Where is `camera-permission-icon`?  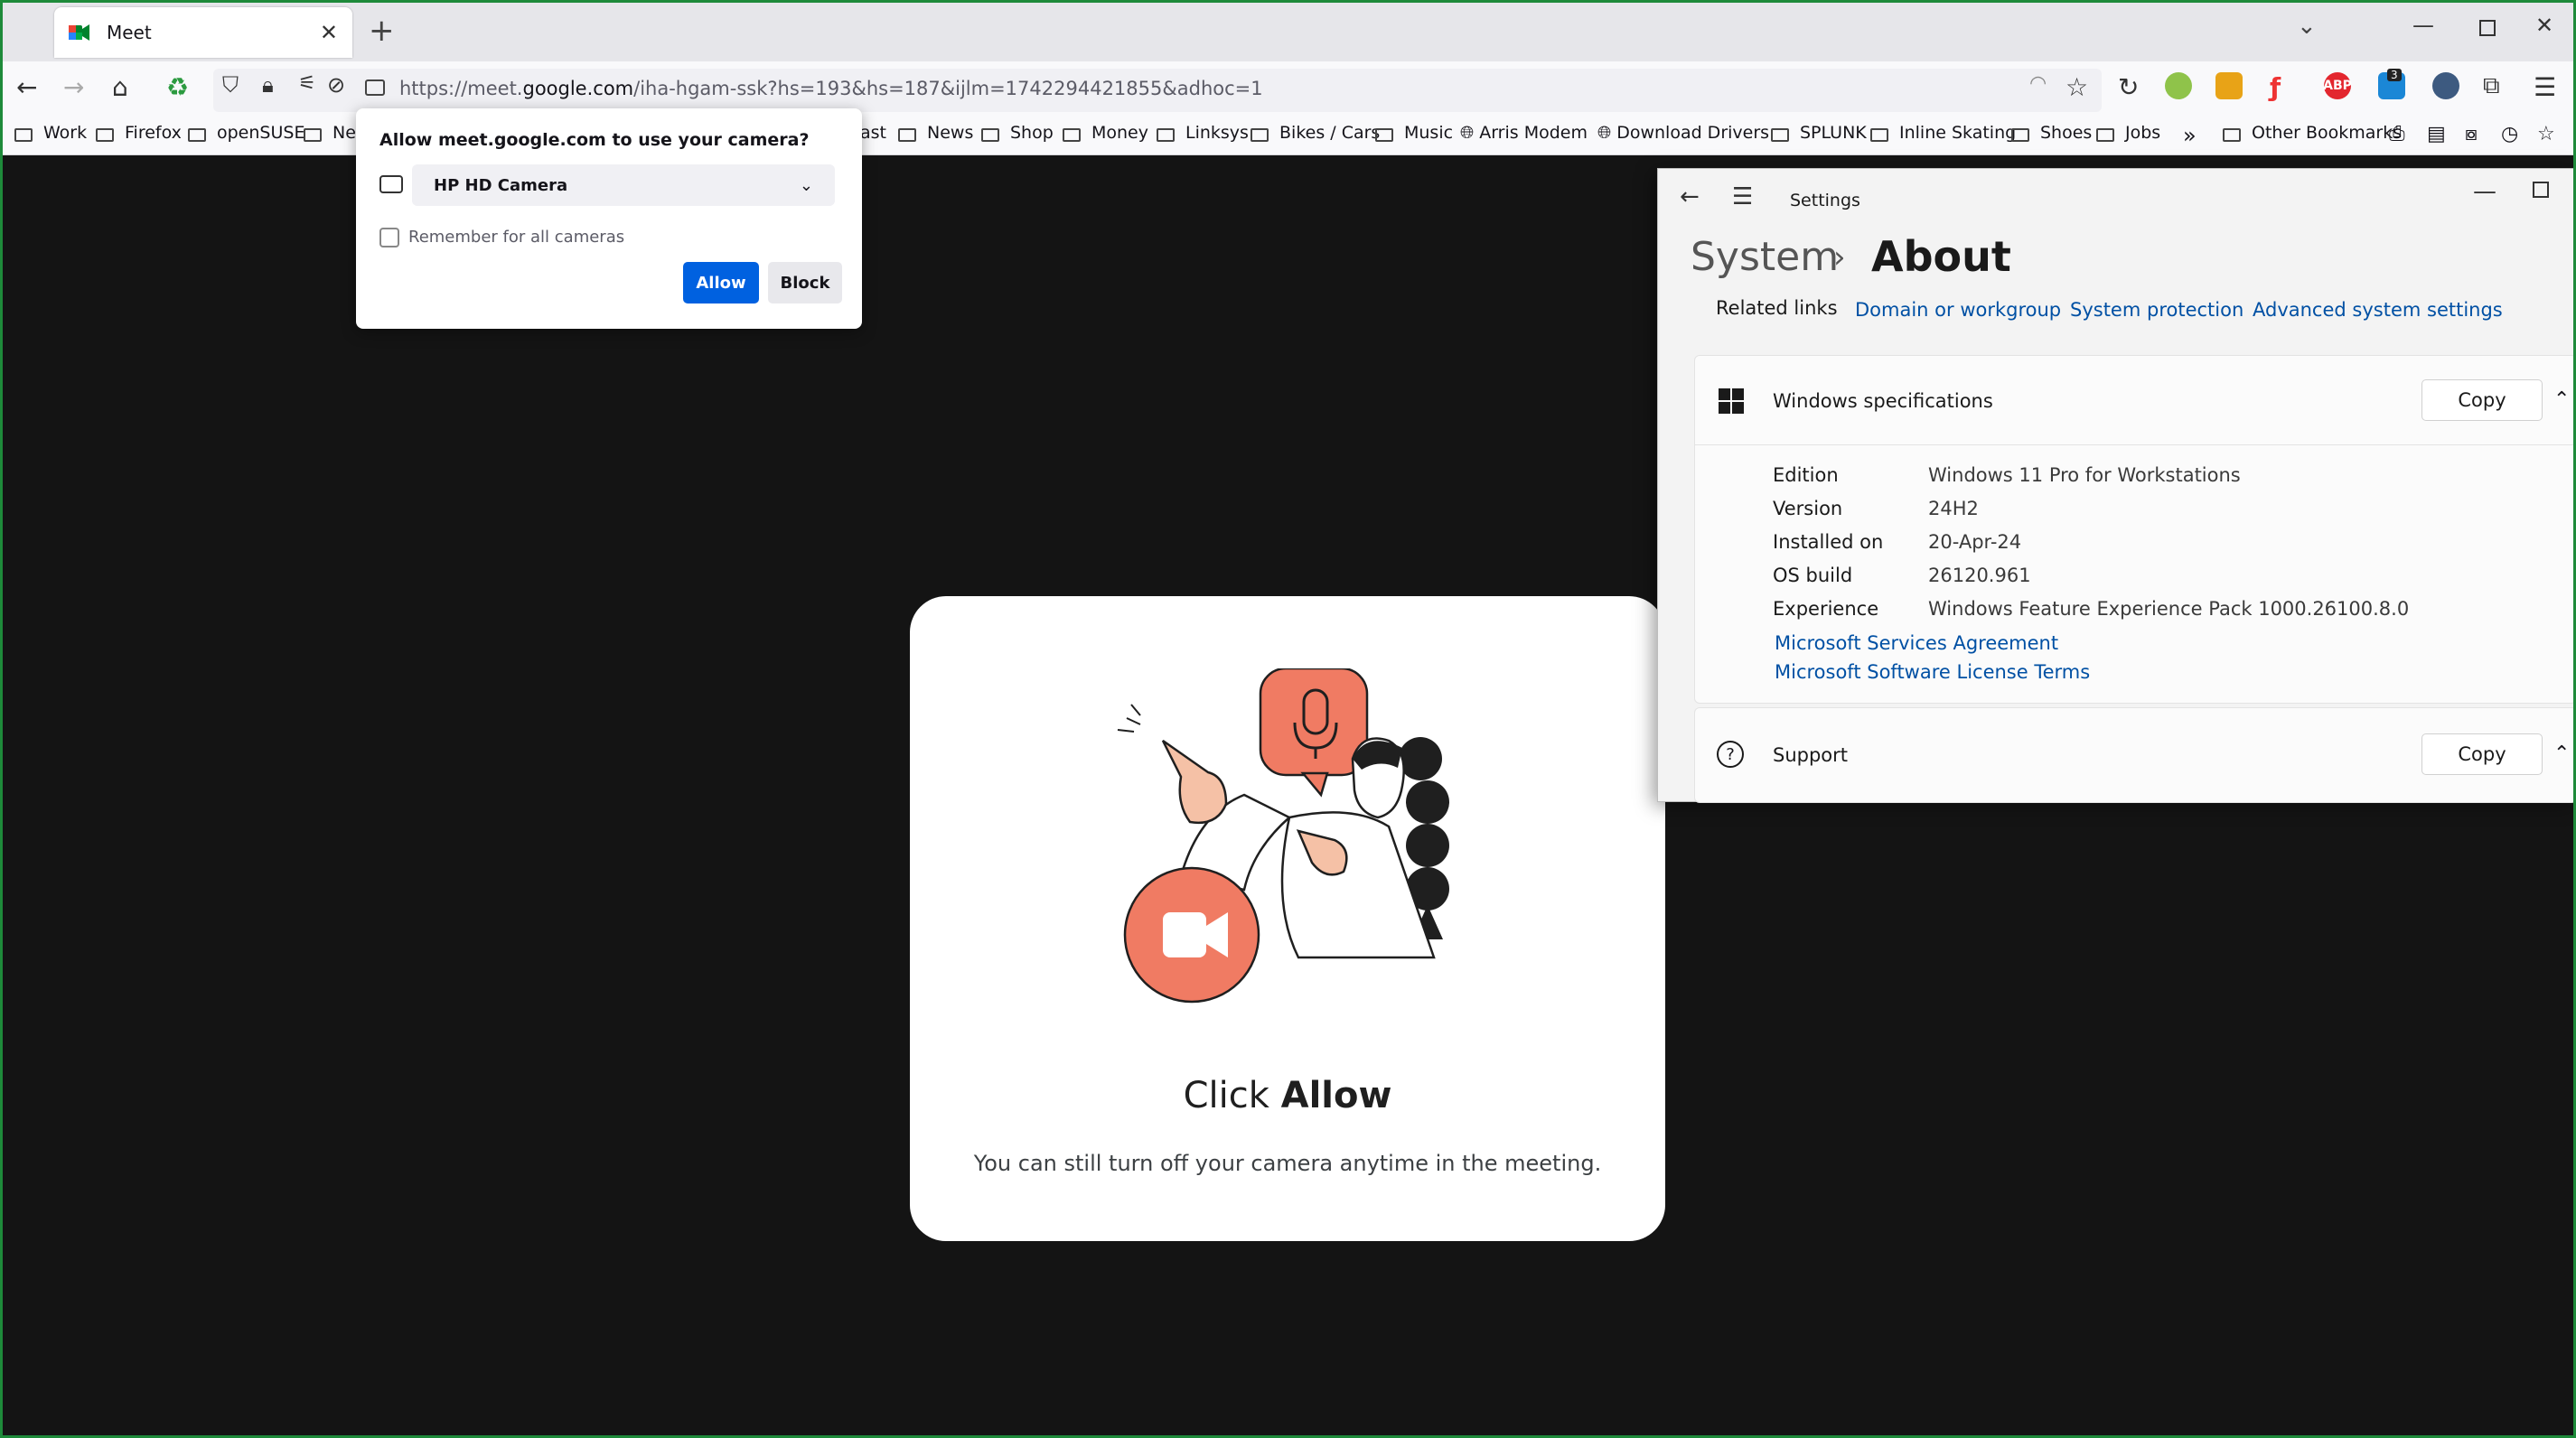
camera-permission-icon is located at coordinates (375, 87).